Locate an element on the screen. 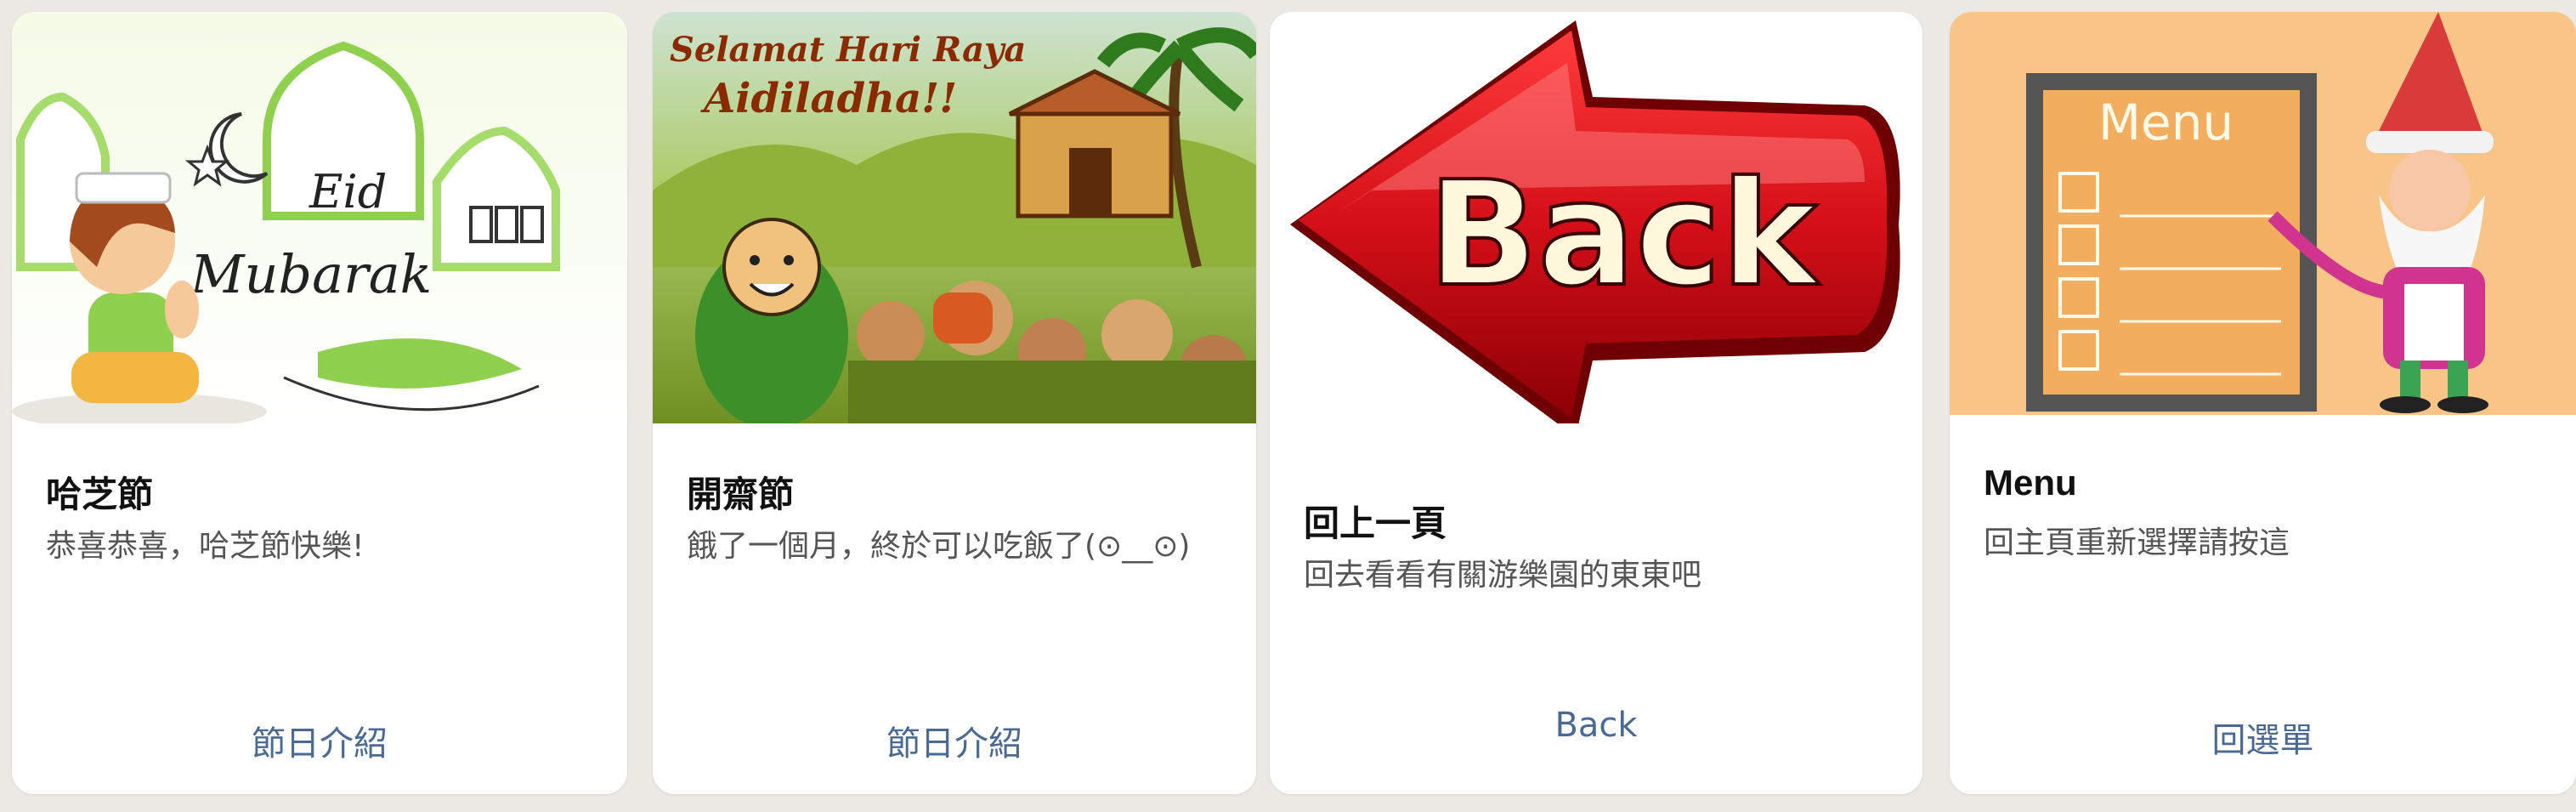 The width and height of the screenshot is (2576, 812). return-menu-button: 回選單 is located at coordinates (2263, 737).